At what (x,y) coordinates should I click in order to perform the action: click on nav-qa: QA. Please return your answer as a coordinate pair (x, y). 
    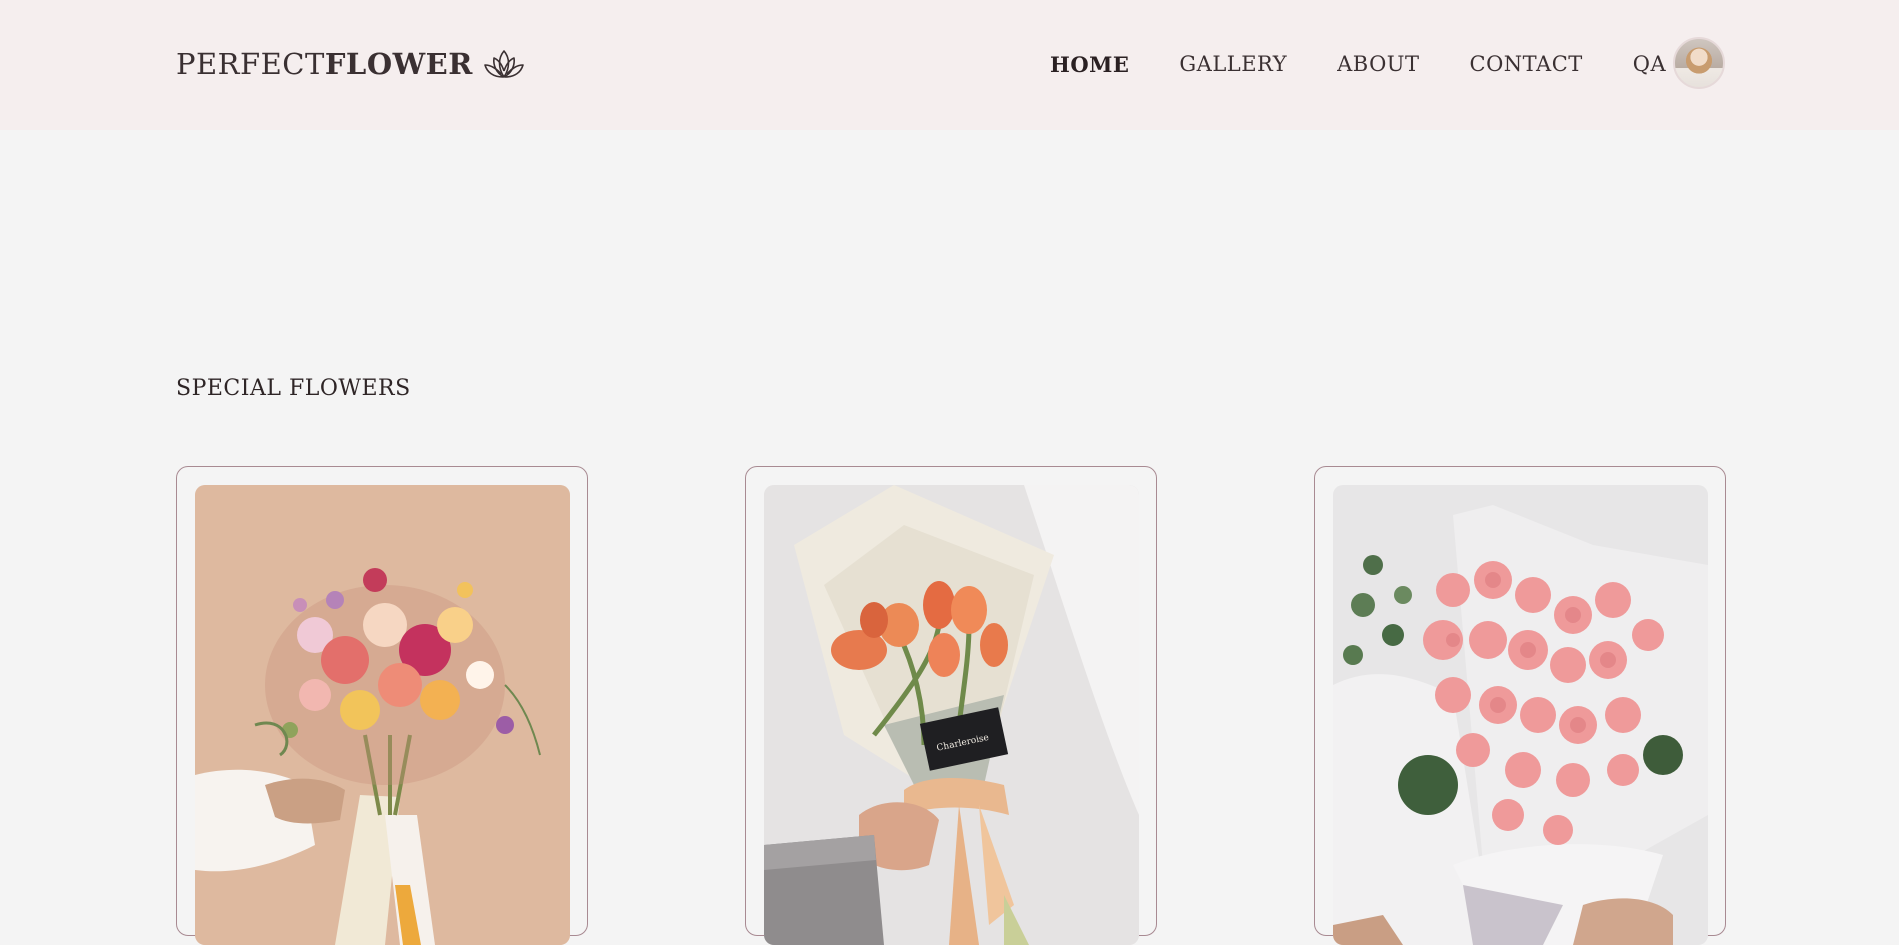
    Looking at the image, I should click on (1649, 64).